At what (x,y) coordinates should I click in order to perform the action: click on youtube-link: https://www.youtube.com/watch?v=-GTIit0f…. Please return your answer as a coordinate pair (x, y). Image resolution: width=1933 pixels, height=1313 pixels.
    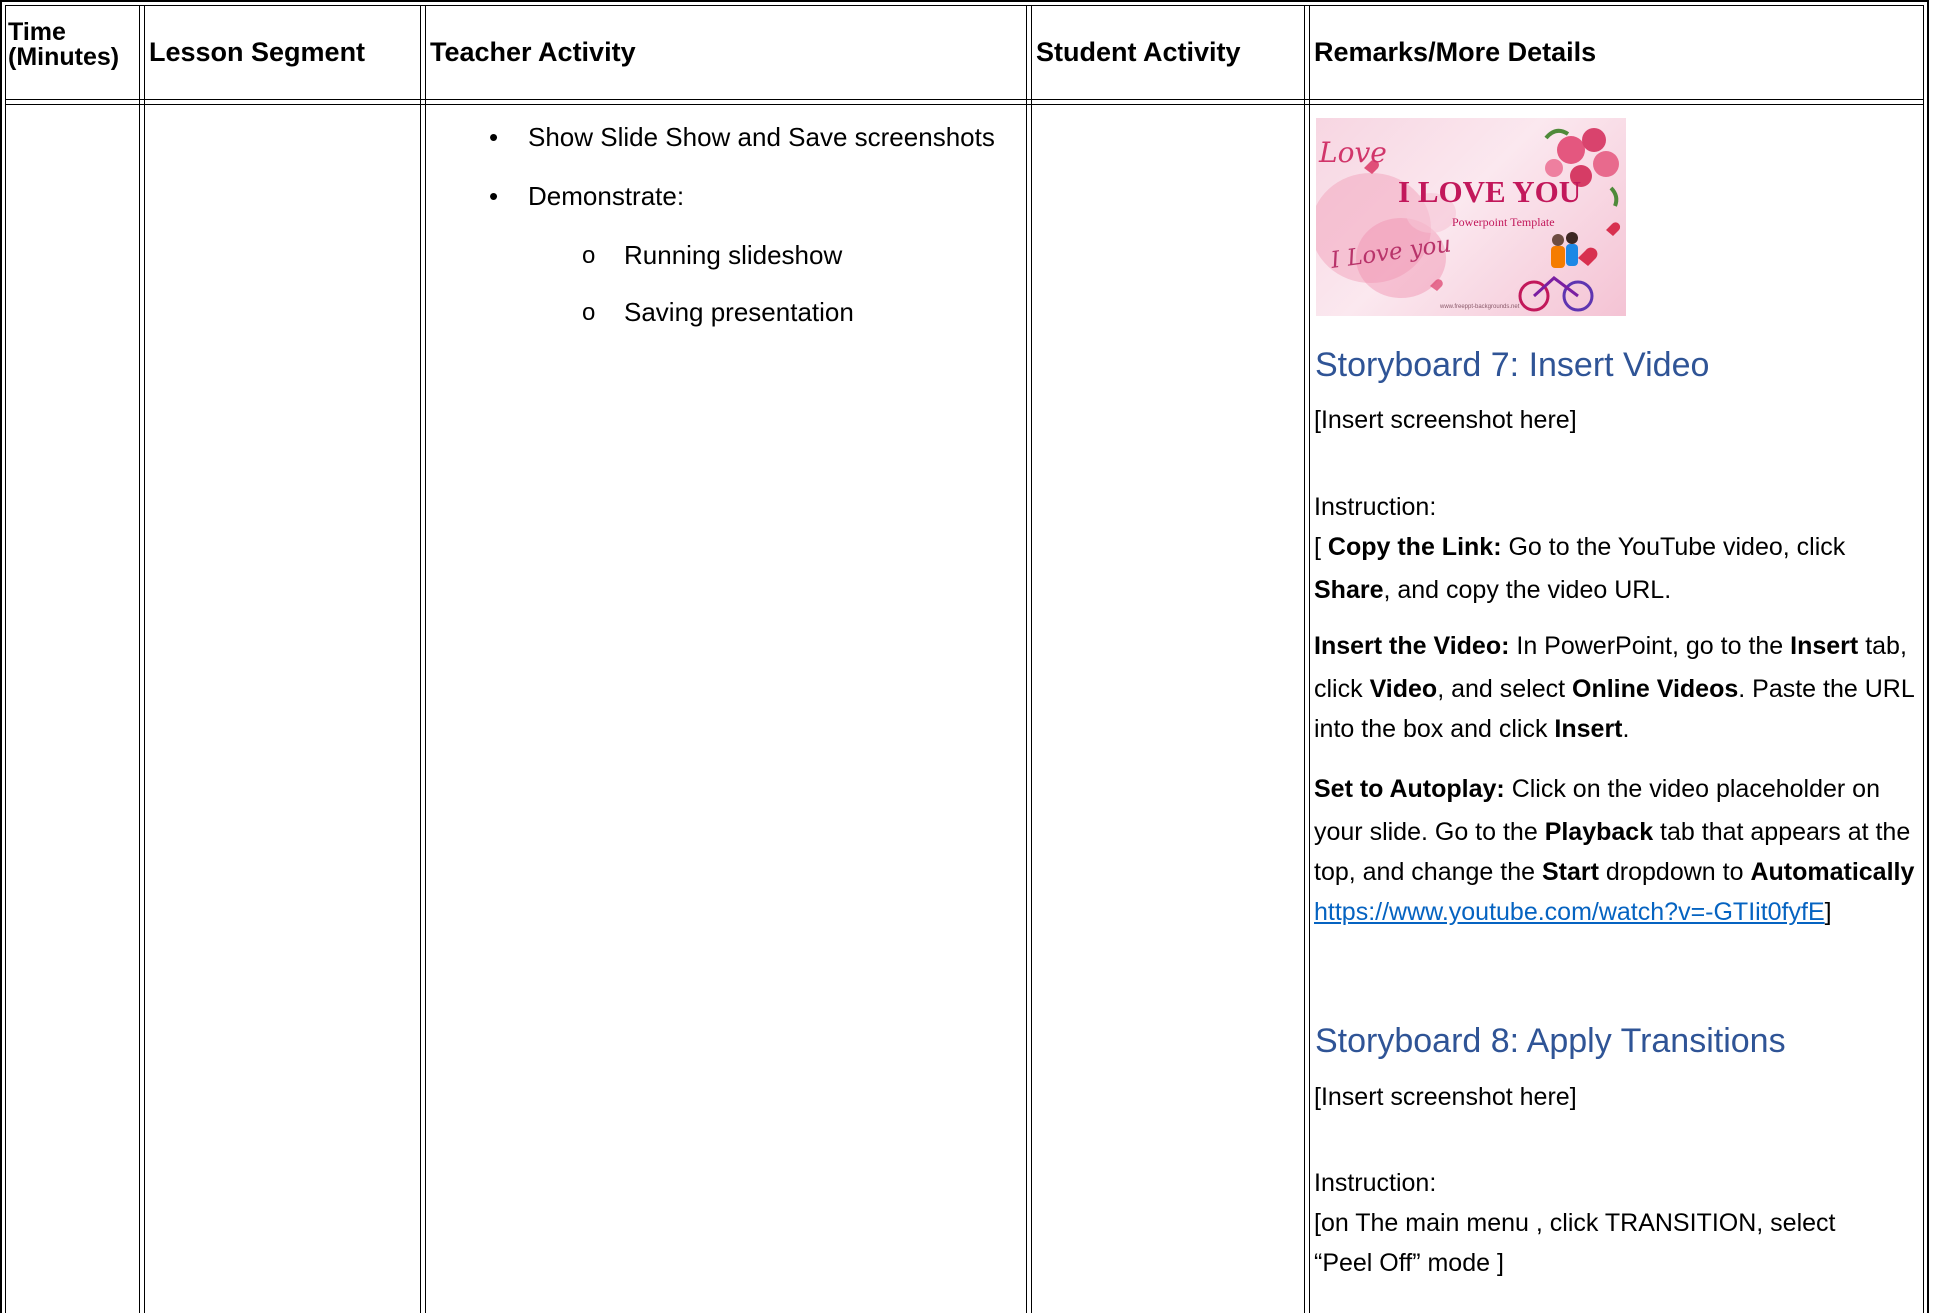
    Looking at the image, I should click on (1569, 912).